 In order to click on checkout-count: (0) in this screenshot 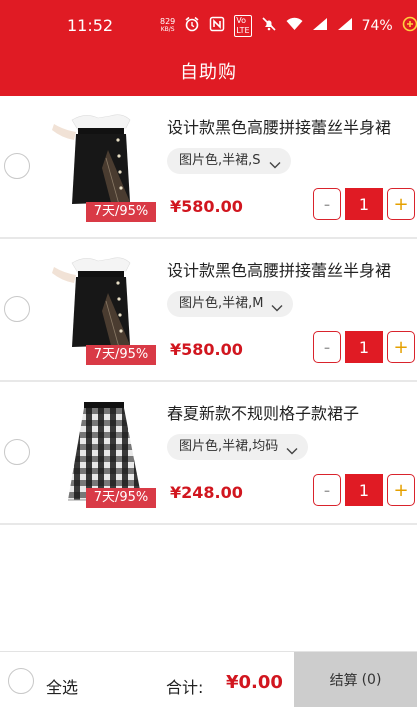, I will do `click(371, 680)`.